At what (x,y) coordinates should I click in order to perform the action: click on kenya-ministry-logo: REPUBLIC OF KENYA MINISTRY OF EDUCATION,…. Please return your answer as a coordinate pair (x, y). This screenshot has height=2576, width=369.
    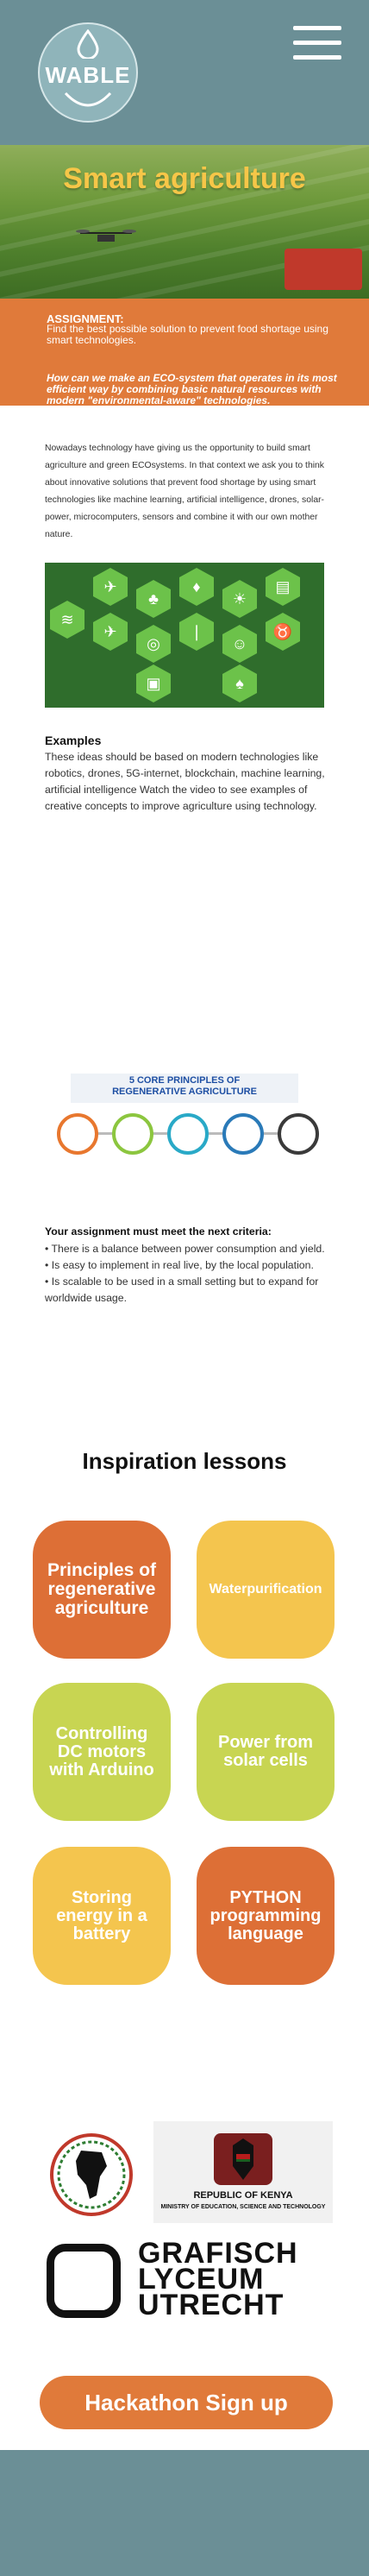
    Looking at the image, I should click on (243, 2172).